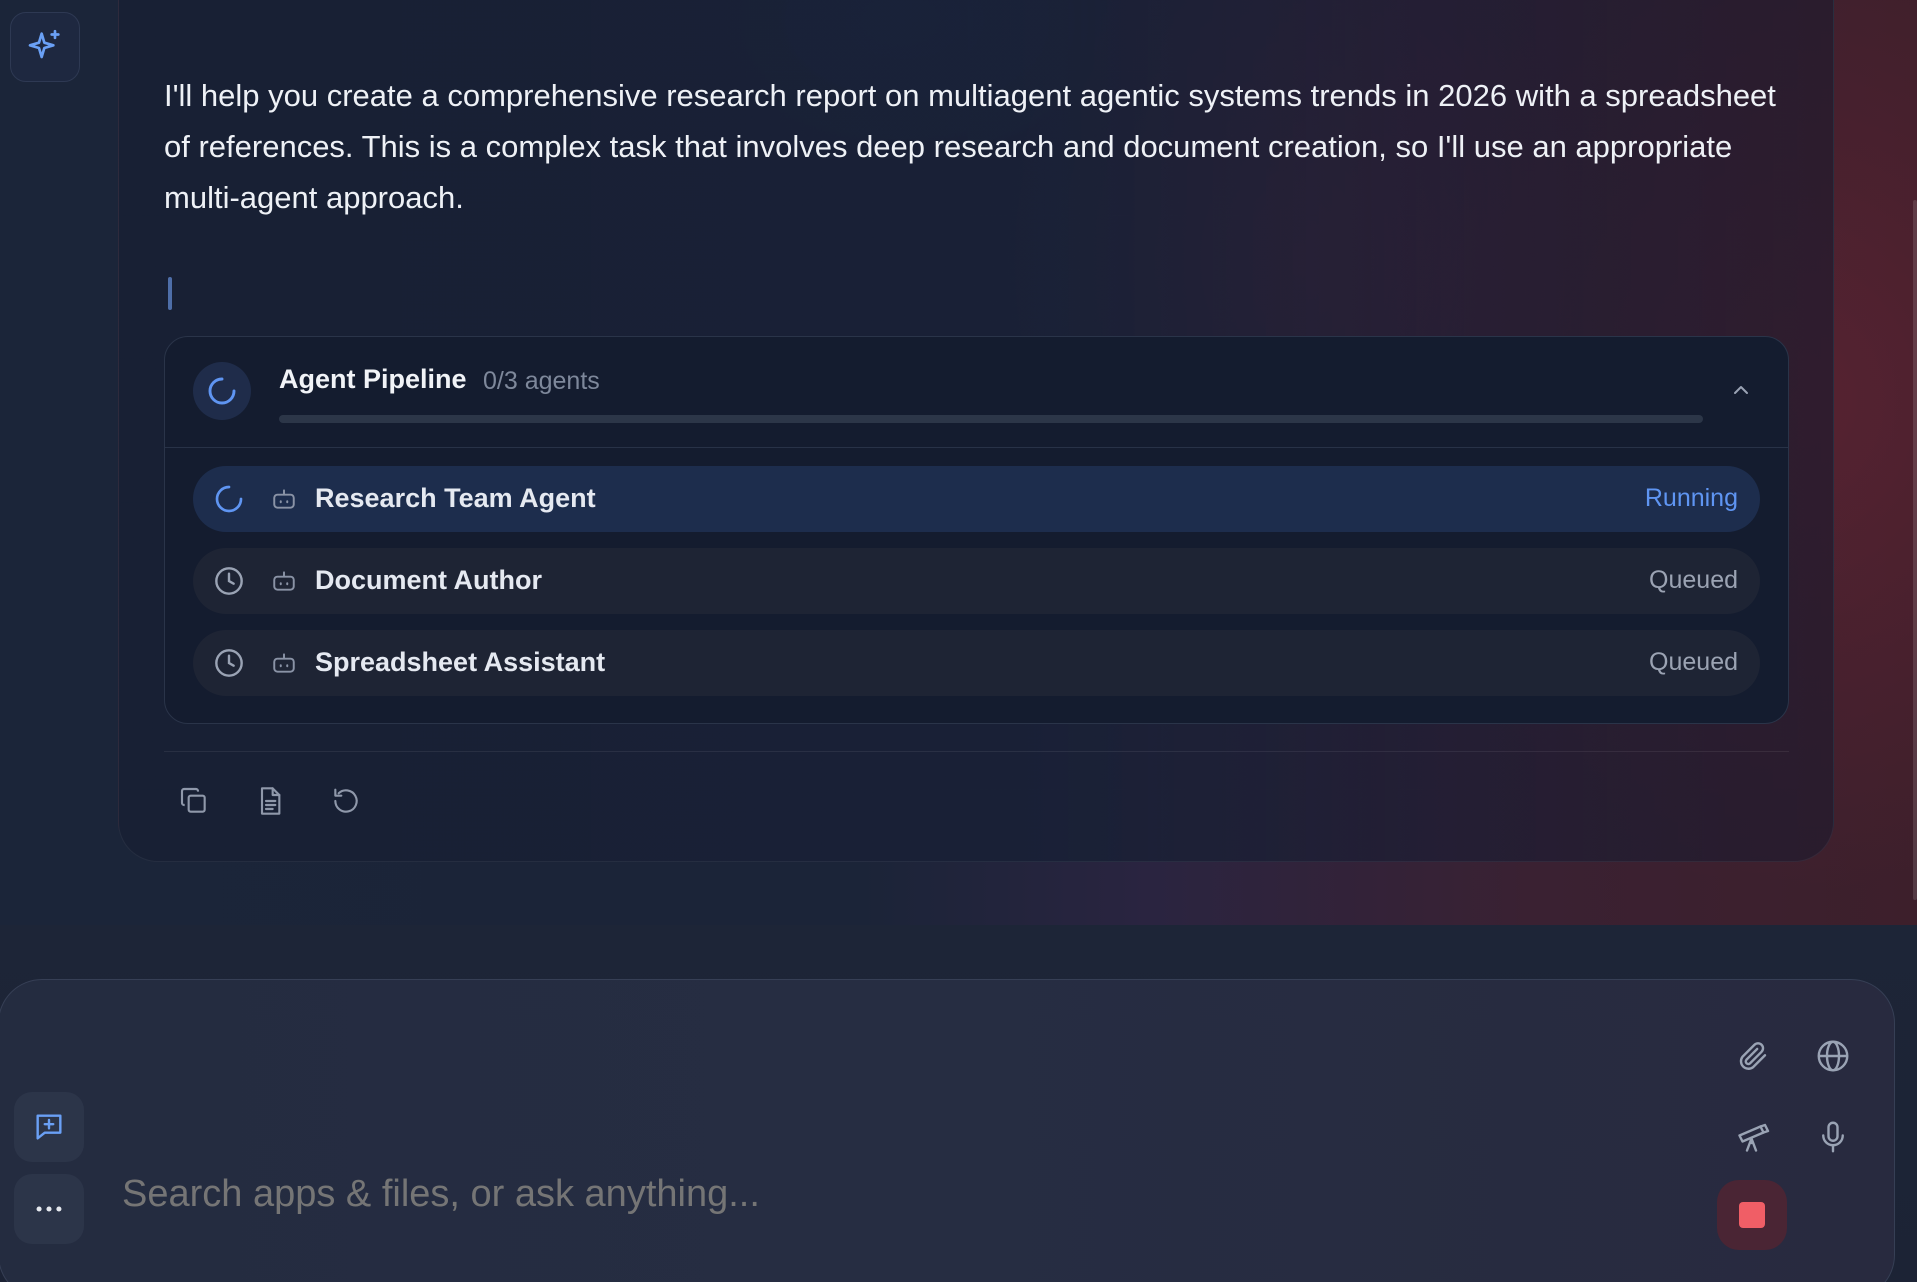 The width and height of the screenshot is (1917, 1282). Describe the element at coordinates (976, 663) in the screenshot. I see `agent-row-spreadsheet-assistant: Spreadsheet Assistant Queued` at that location.